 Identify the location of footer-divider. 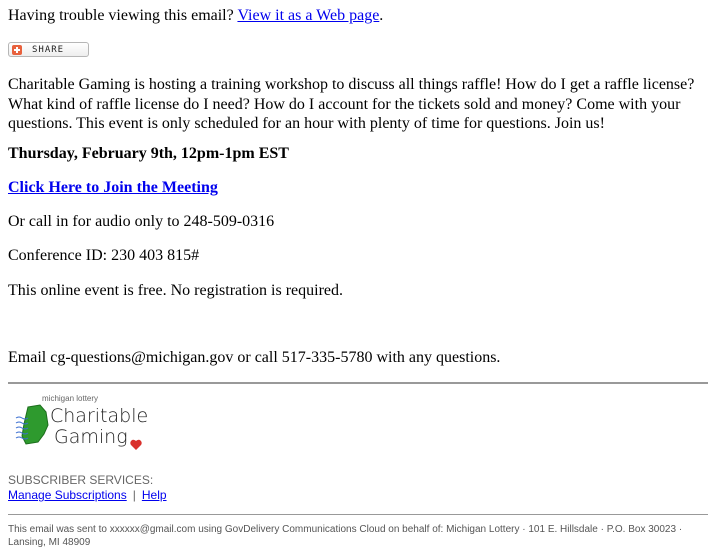
(358, 514).